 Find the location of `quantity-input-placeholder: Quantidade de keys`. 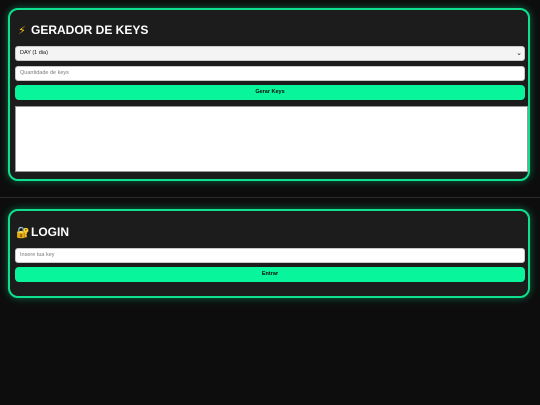

quantity-input-placeholder: Quantidade de keys is located at coordinates (44, 73).